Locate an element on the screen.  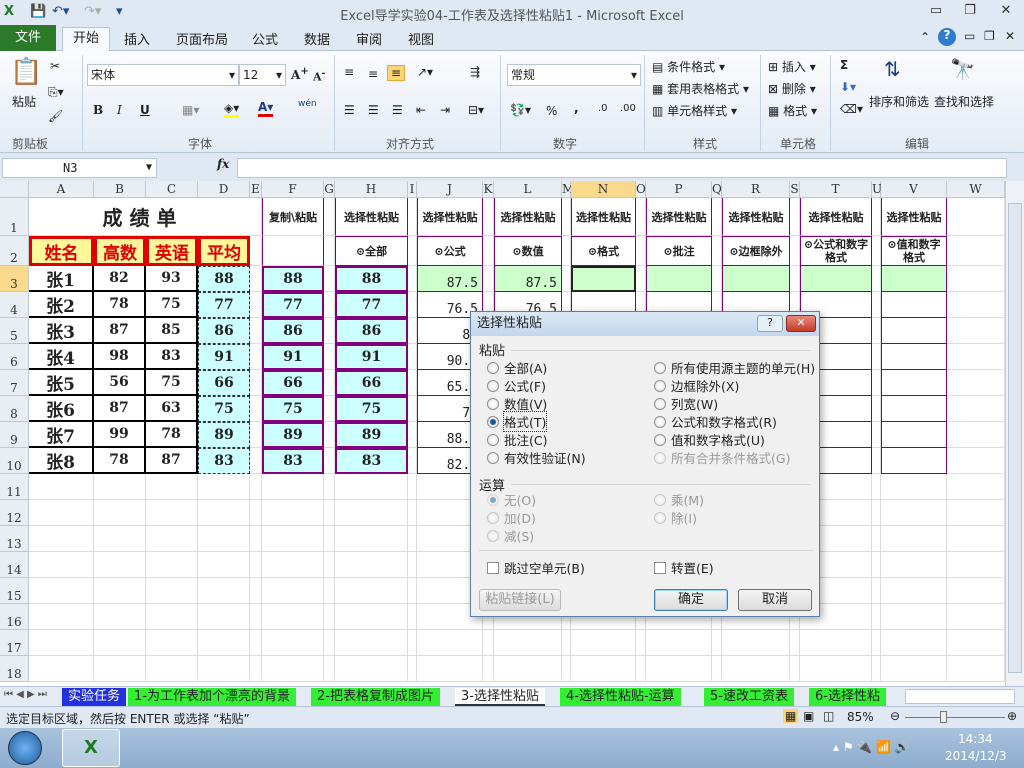
result-cell: 87.5 is located at coordinates (528, 279).